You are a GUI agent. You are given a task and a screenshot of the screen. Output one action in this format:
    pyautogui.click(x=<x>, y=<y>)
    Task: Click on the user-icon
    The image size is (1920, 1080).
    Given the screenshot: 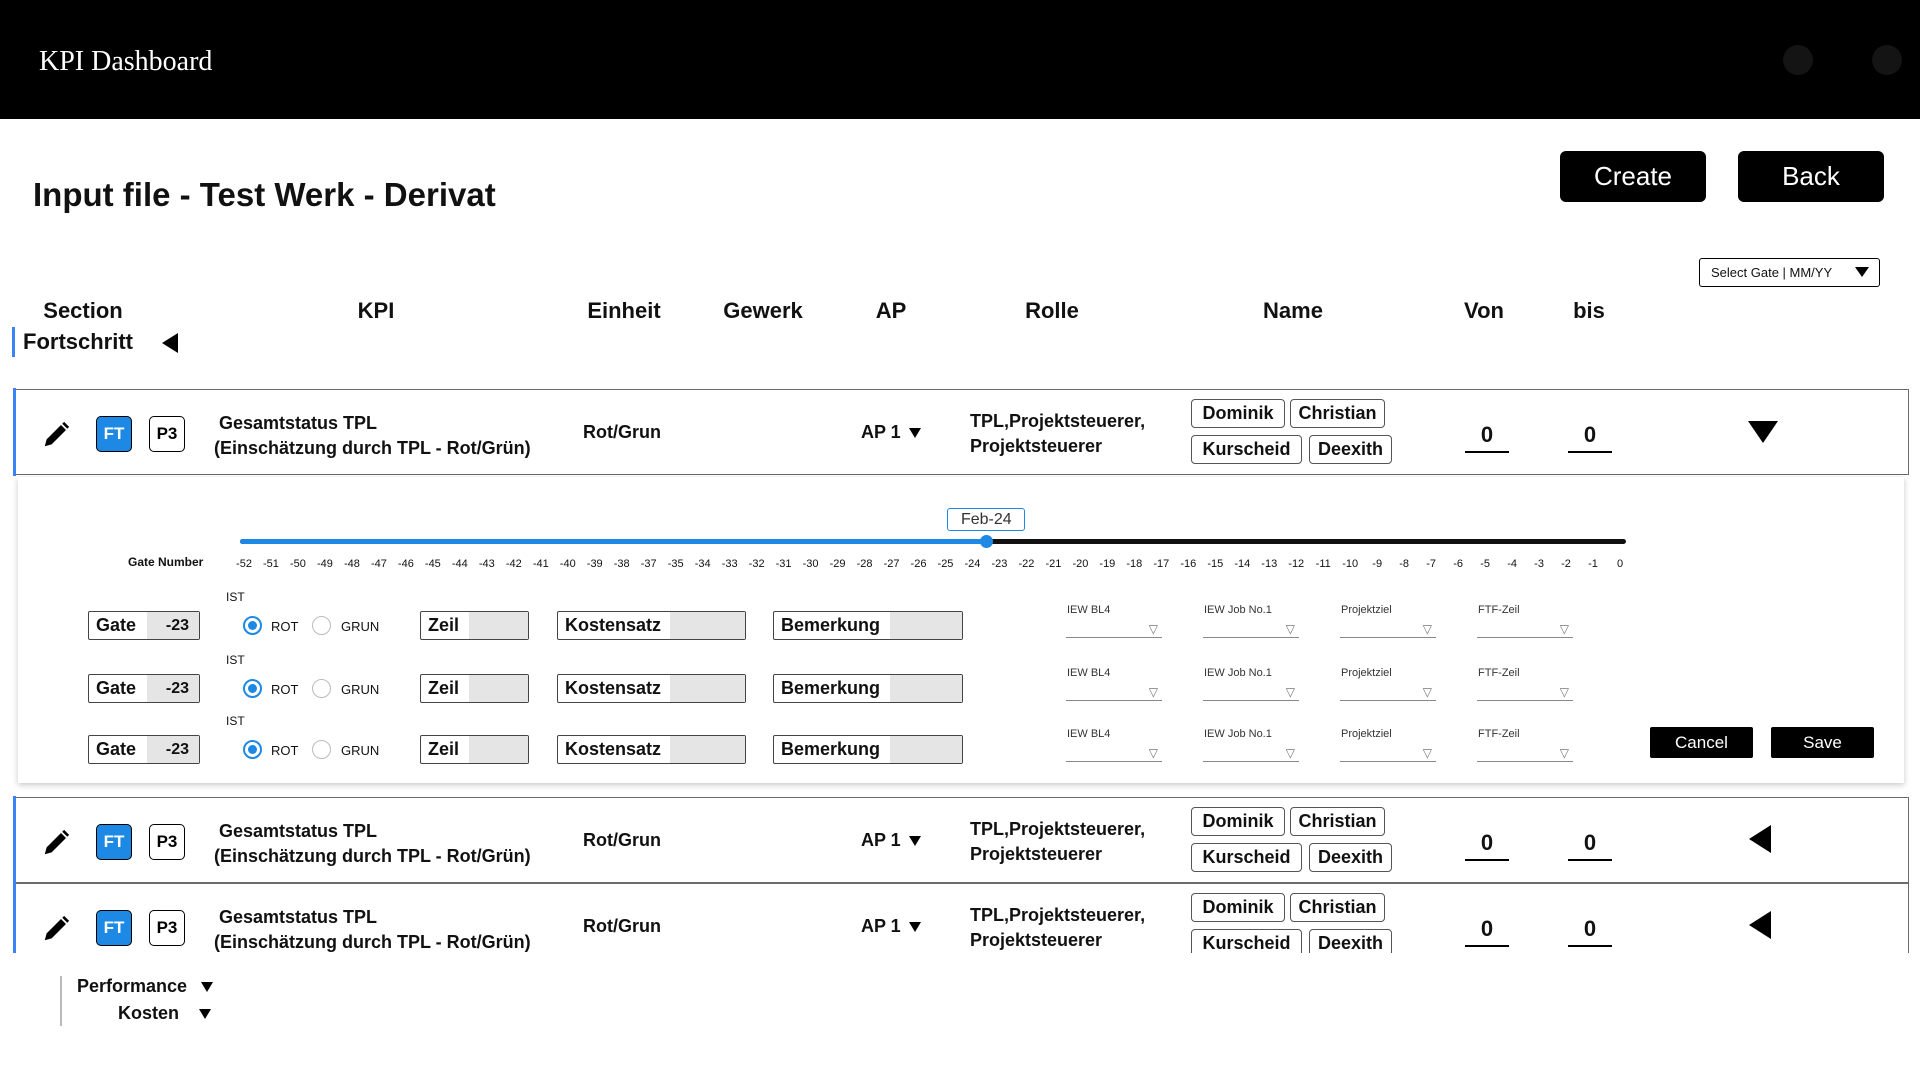 What is the action you would take?
    pyautogui.click(x=1887, y=60)
    